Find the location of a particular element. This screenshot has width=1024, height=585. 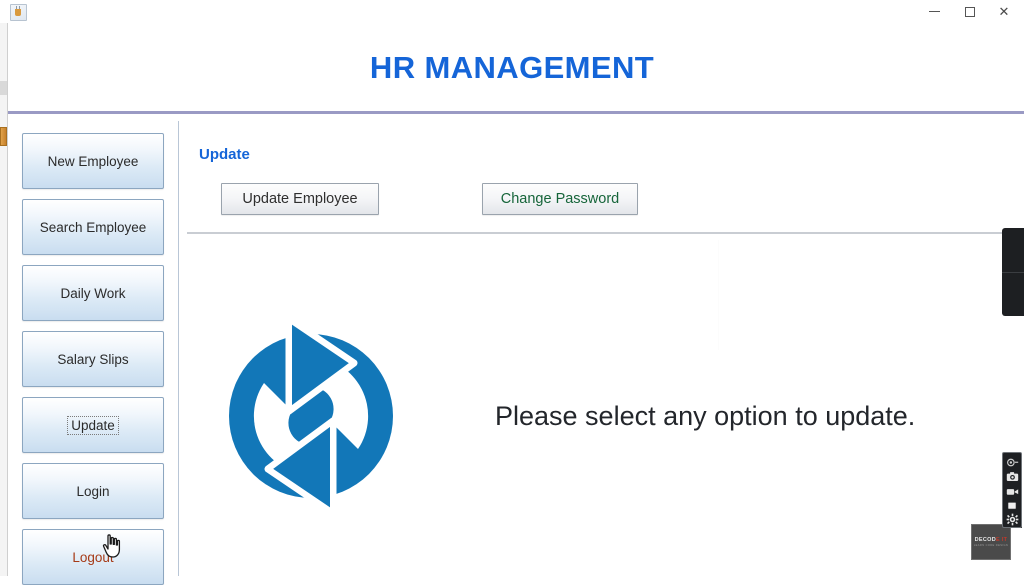

close-icon: ✕ is located at coordinates (1004, 11).